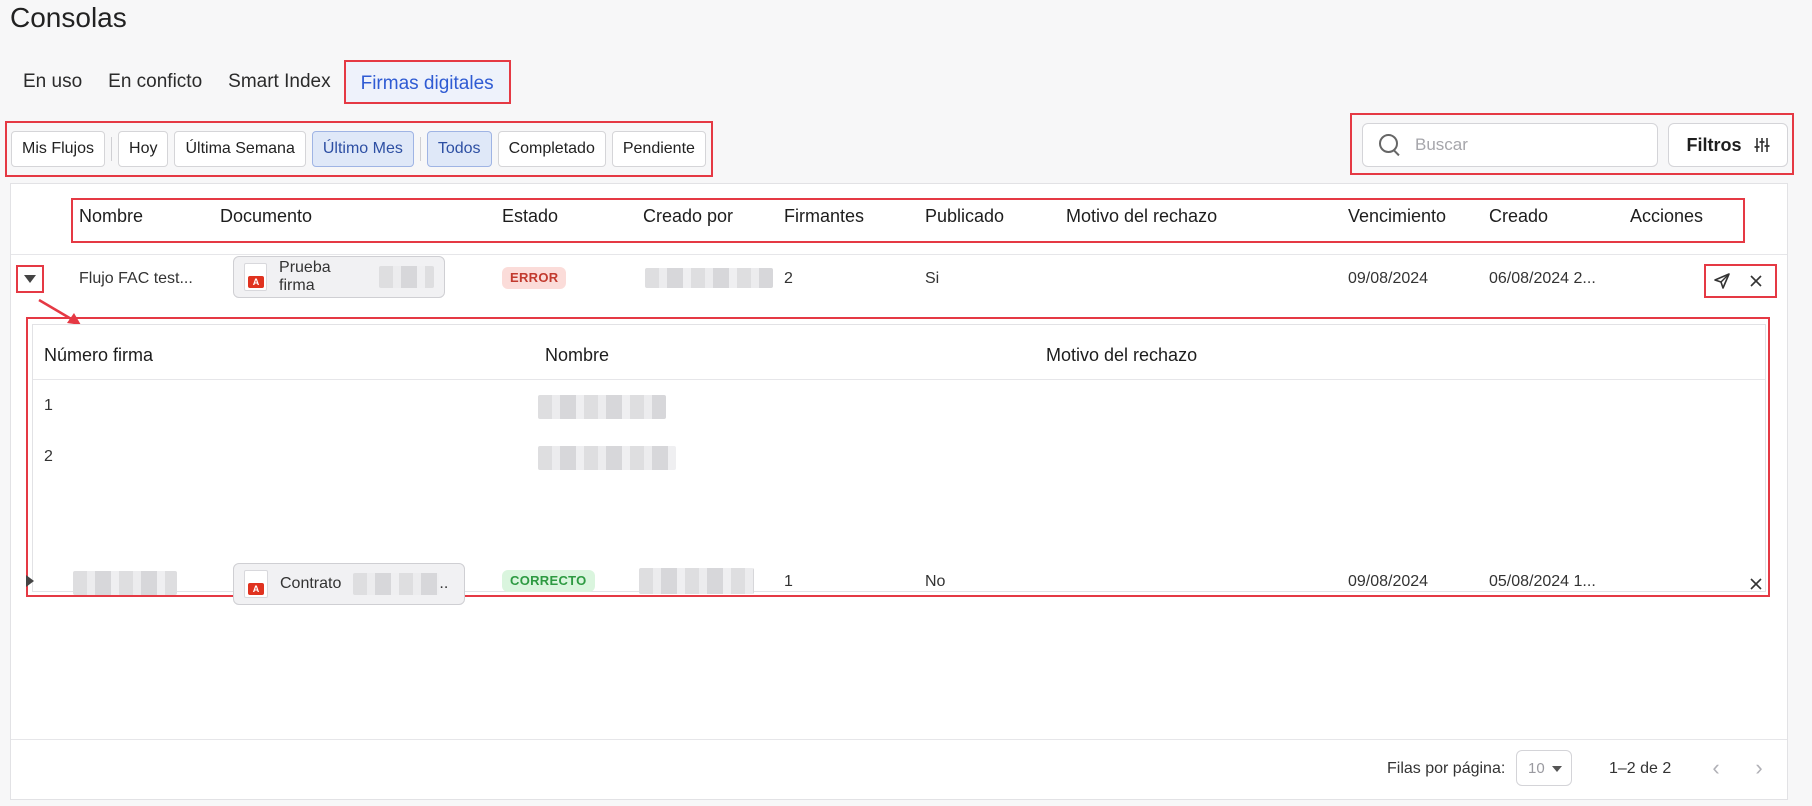  I want to click on tab-en-conficto: En conficto, so click(155, 82).